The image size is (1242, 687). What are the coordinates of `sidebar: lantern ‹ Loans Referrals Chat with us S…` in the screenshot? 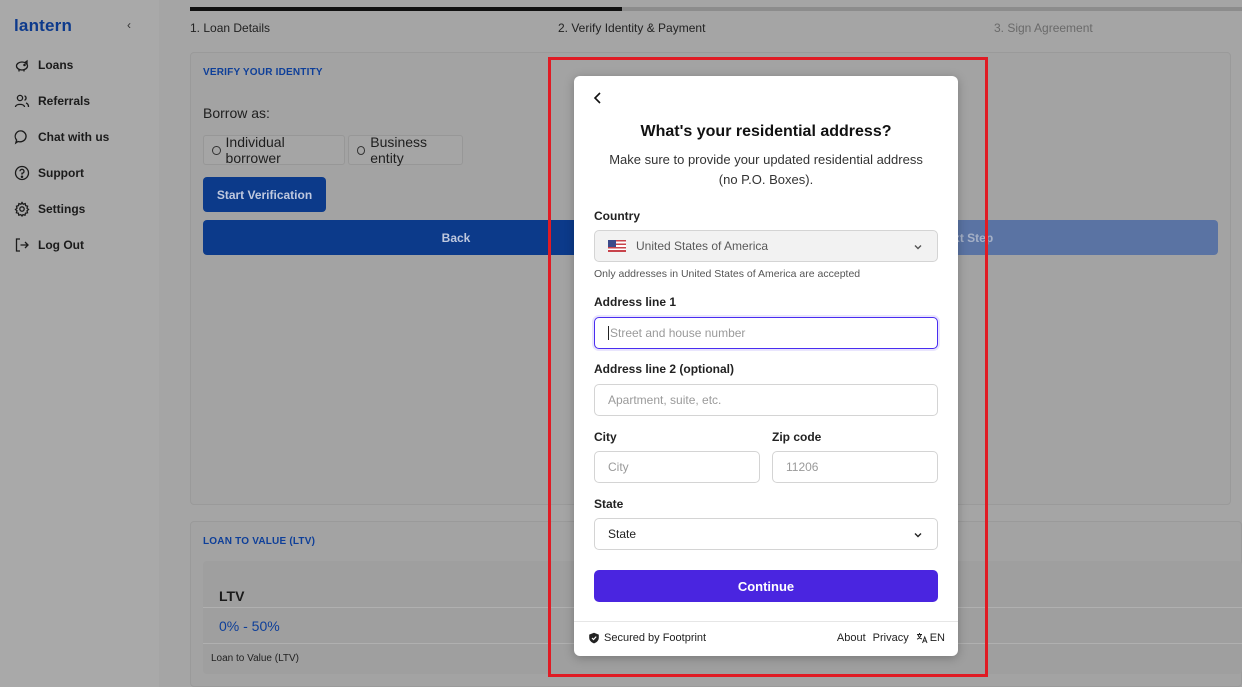 It's located at (79, 343).